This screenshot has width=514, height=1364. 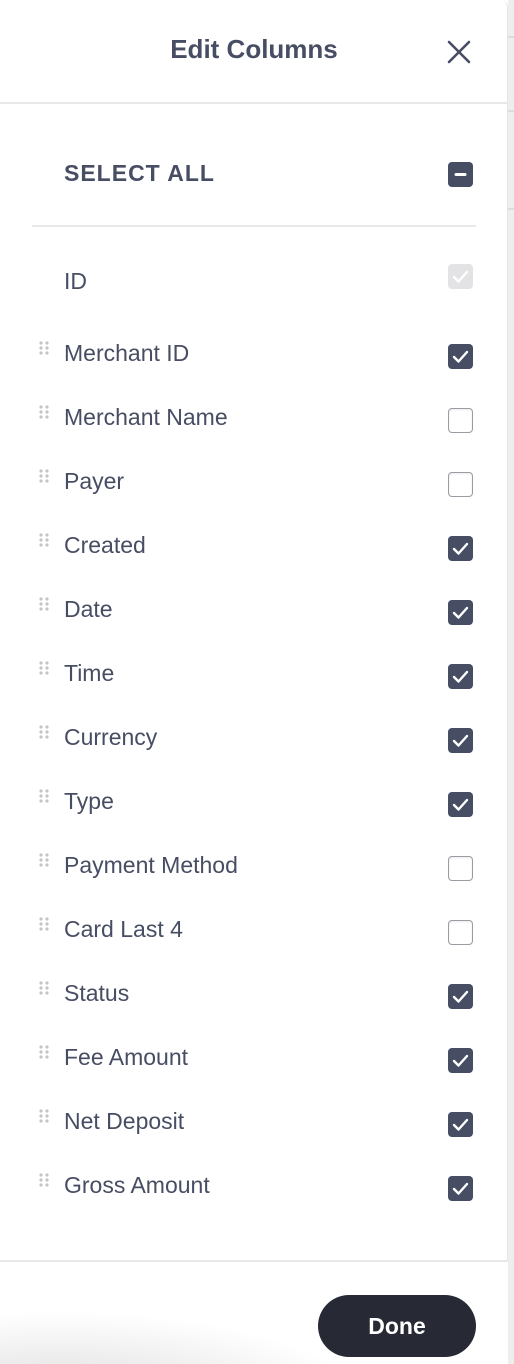 What do you see at coordinates (139, 173) in the screenshot?
I see `select-all-label: SELECT ALL` at bounding box center [139, 173].